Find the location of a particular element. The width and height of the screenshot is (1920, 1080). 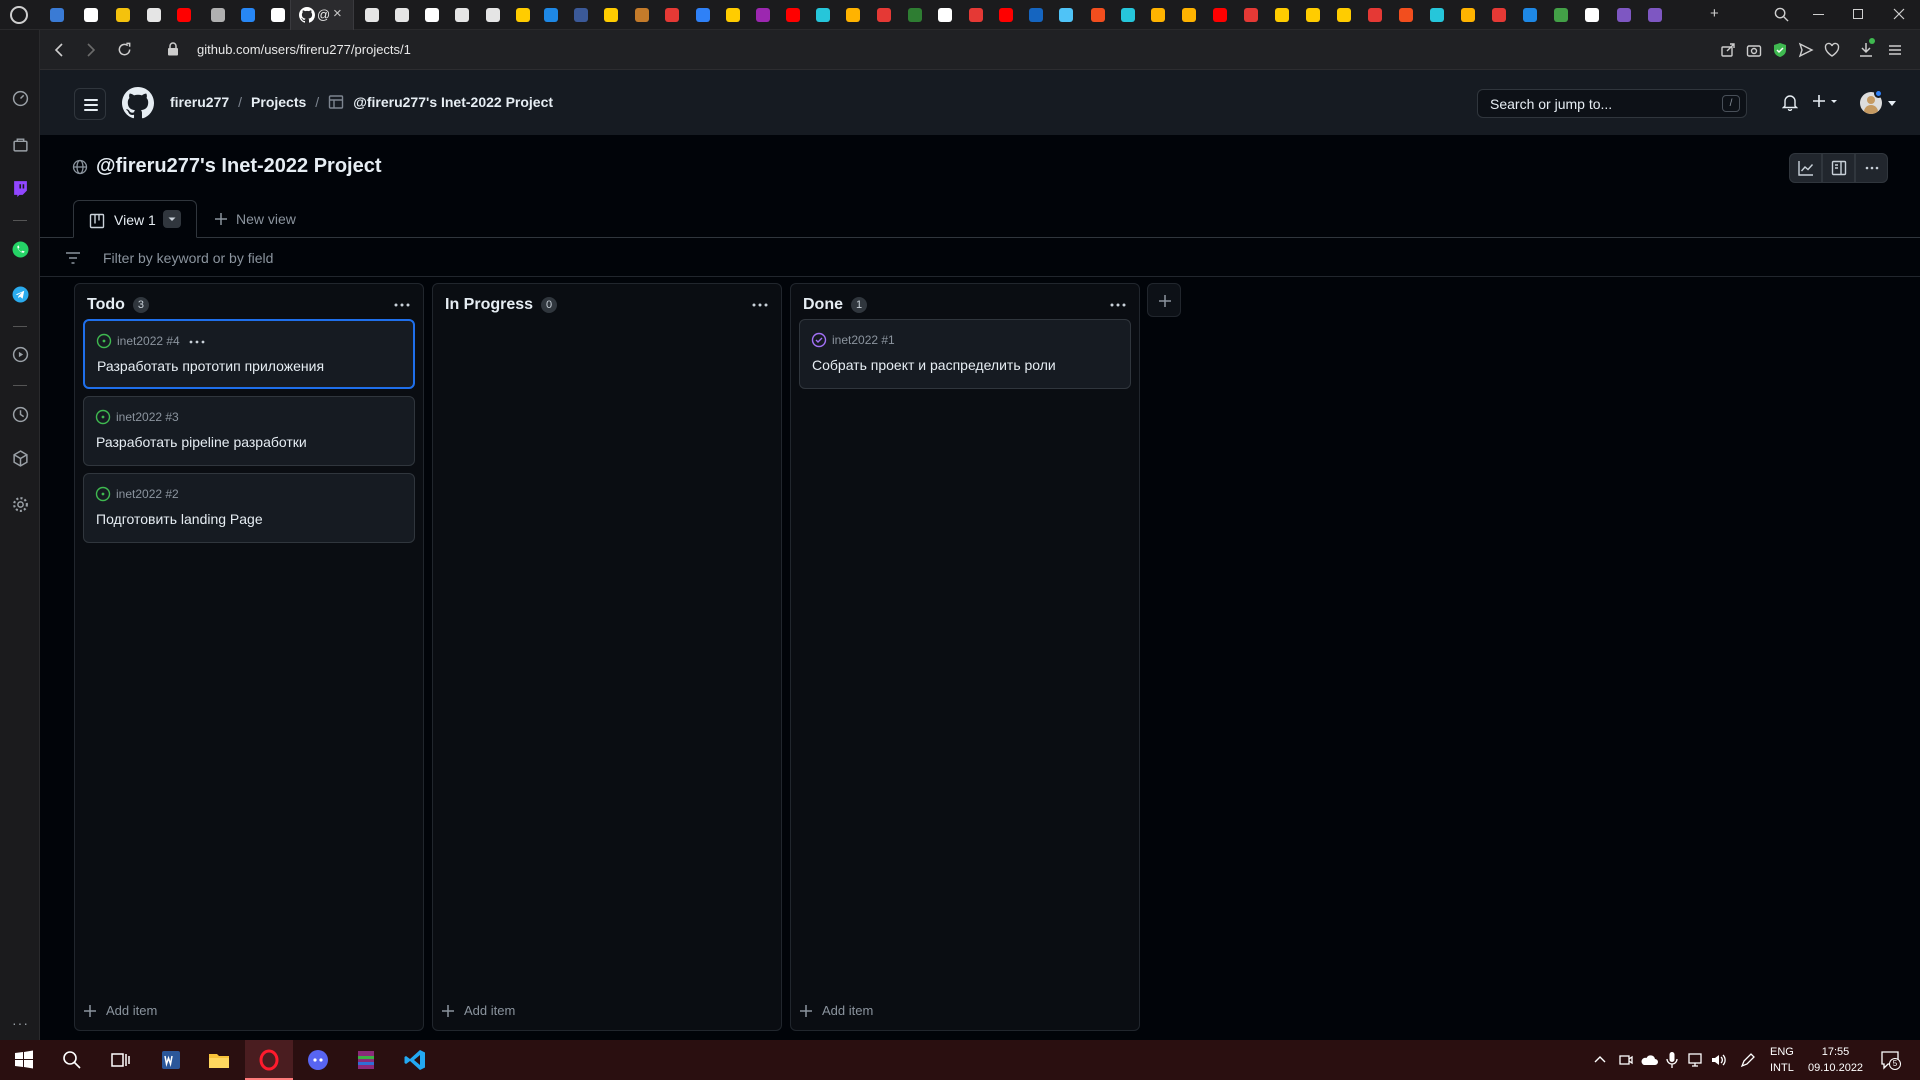

winrar-icon is located at coordinates (366, 1060).